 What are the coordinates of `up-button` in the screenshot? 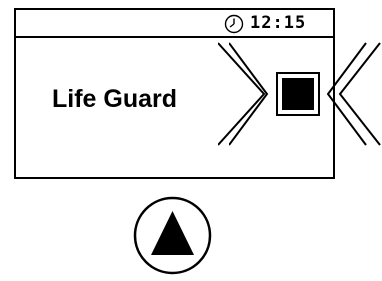 It's located at (172, 235).